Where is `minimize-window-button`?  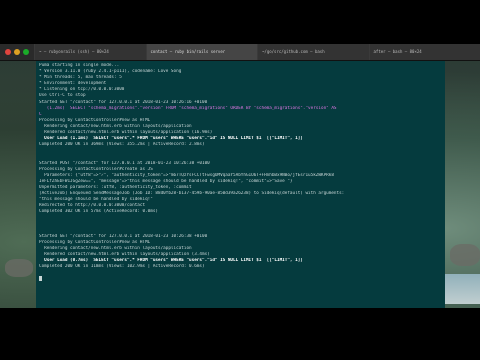
minimize-window-button is located at coordinates (17, 52).